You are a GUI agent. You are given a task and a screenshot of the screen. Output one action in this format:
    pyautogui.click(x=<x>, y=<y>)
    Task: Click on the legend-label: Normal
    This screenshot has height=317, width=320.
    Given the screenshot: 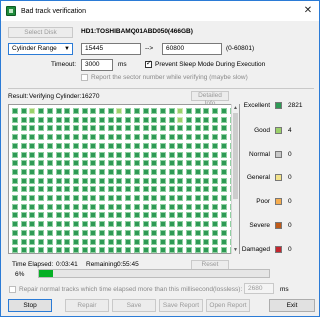 What is the action you would take?
    pyautogui.click(x=259, y=154)
    